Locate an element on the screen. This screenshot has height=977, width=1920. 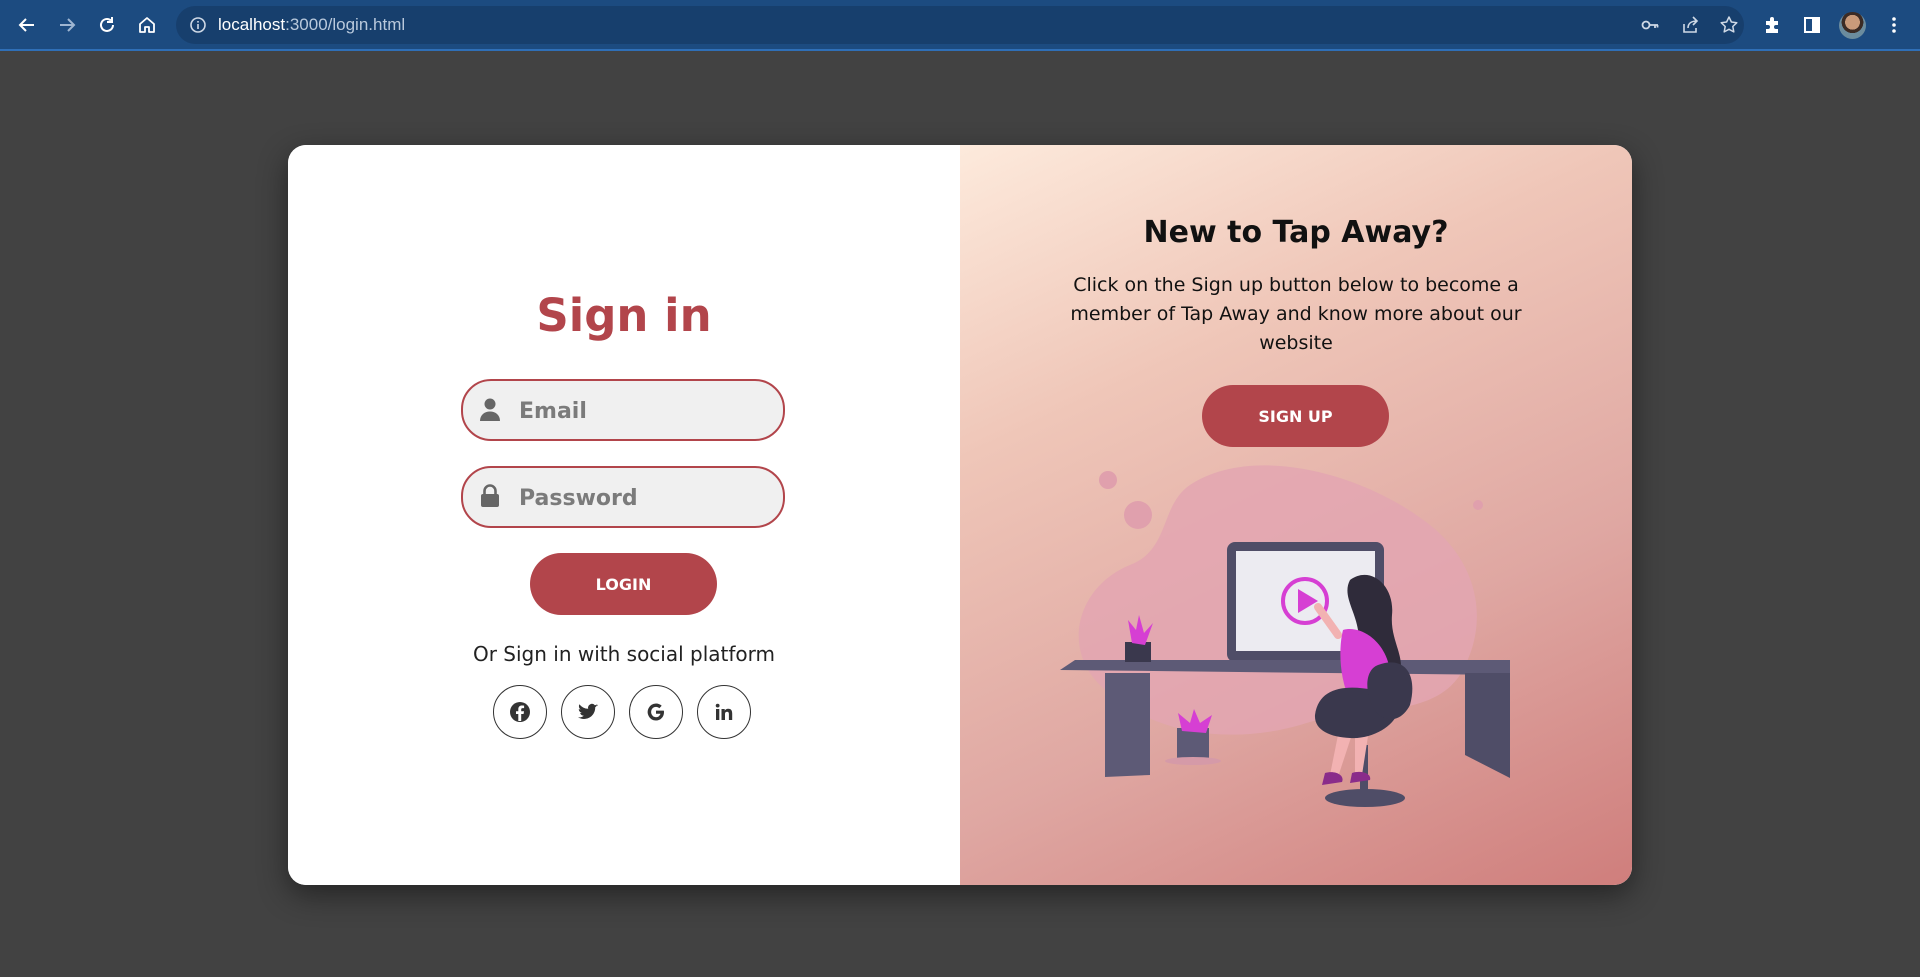
back-button is located at coordinates (27, 25).